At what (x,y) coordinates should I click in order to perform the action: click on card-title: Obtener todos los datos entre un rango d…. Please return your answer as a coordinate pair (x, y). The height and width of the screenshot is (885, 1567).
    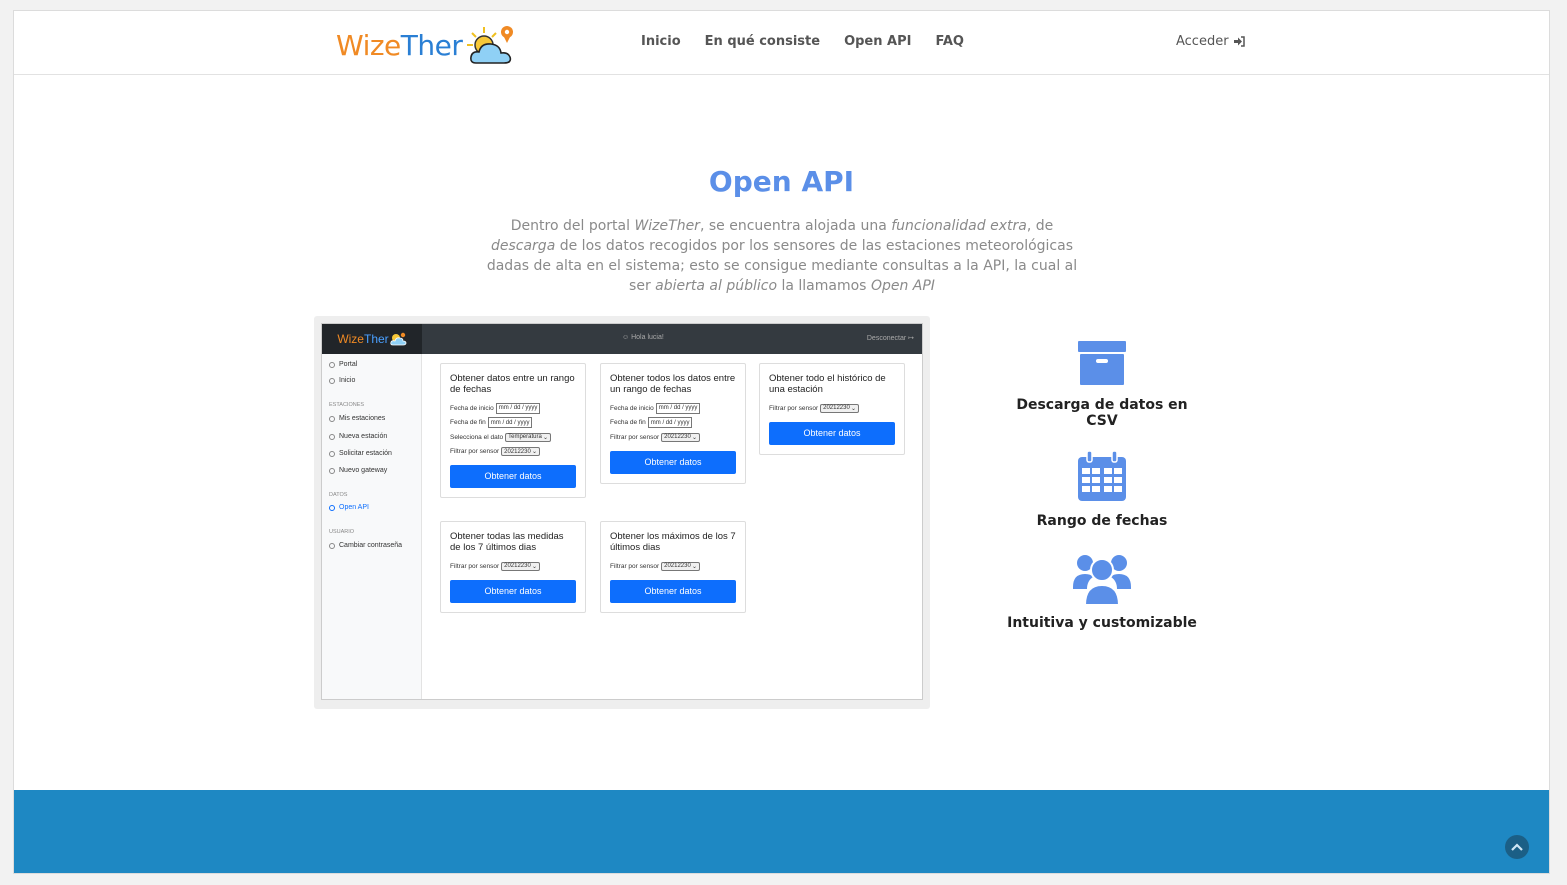
    Looking at the image, I should click on (673, 384).